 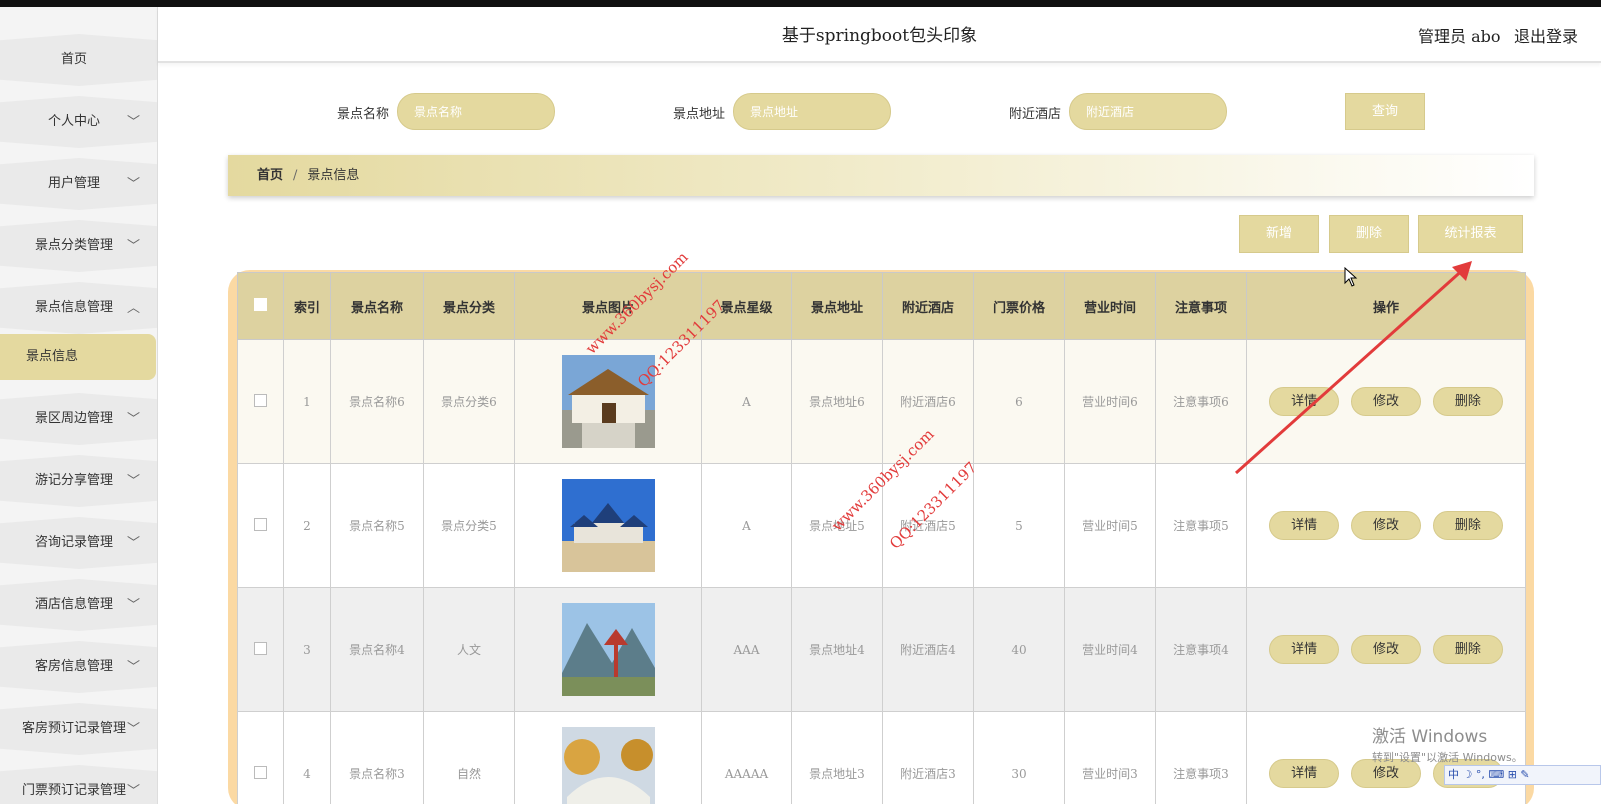 I want to click on pavilion-photo, so click(x=608, y=525).